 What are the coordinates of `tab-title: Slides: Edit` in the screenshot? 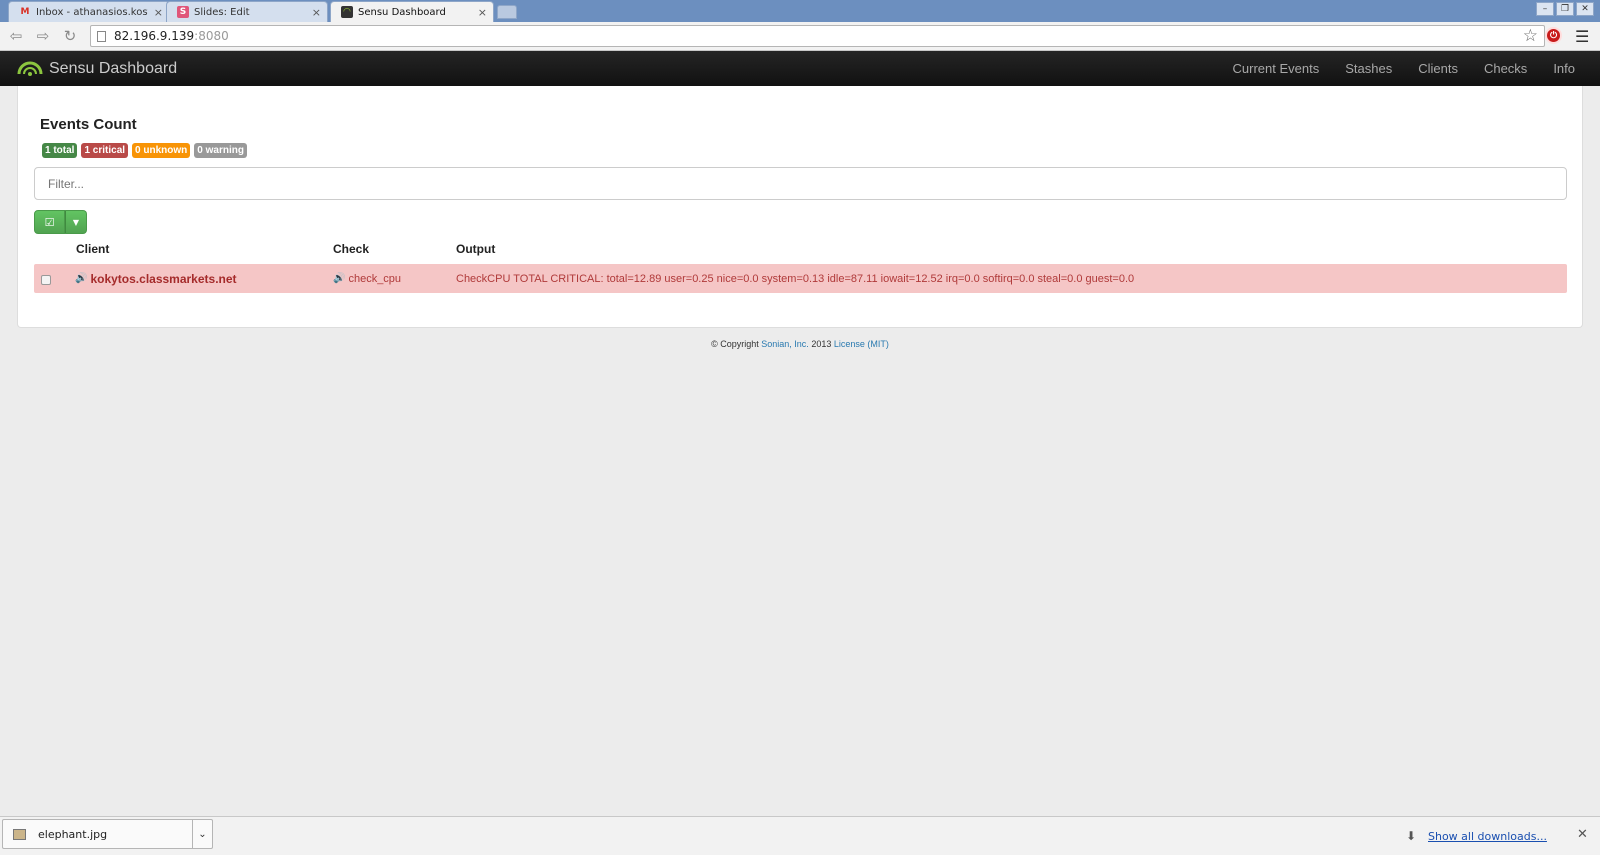 It's located at (222, 12).